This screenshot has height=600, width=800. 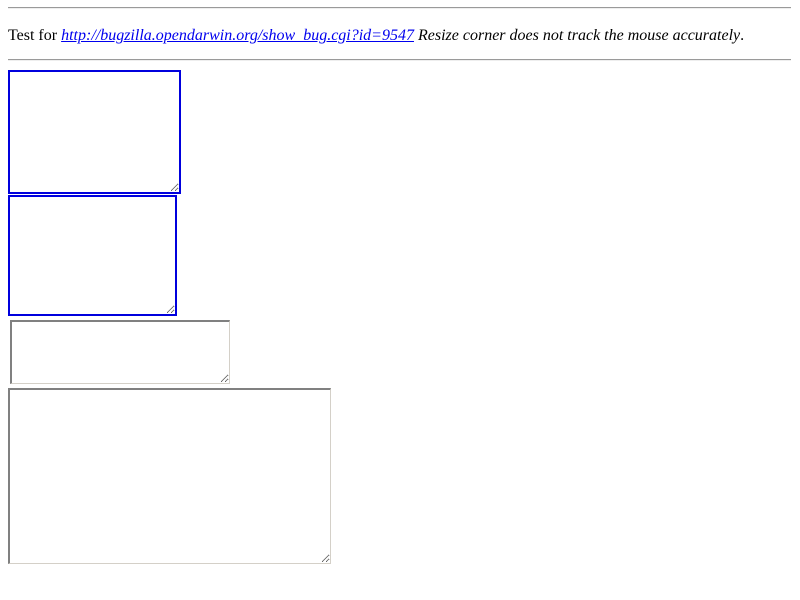 What do you see at coordinates (742, 35) in the screenshot?
I see `test-suffix: .` at bounding box center [742, 35].